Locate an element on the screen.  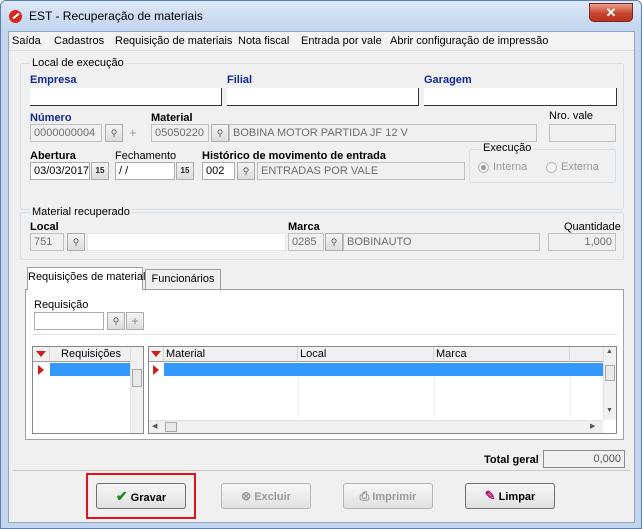
empresa-field is located at coordinates (126, 97).